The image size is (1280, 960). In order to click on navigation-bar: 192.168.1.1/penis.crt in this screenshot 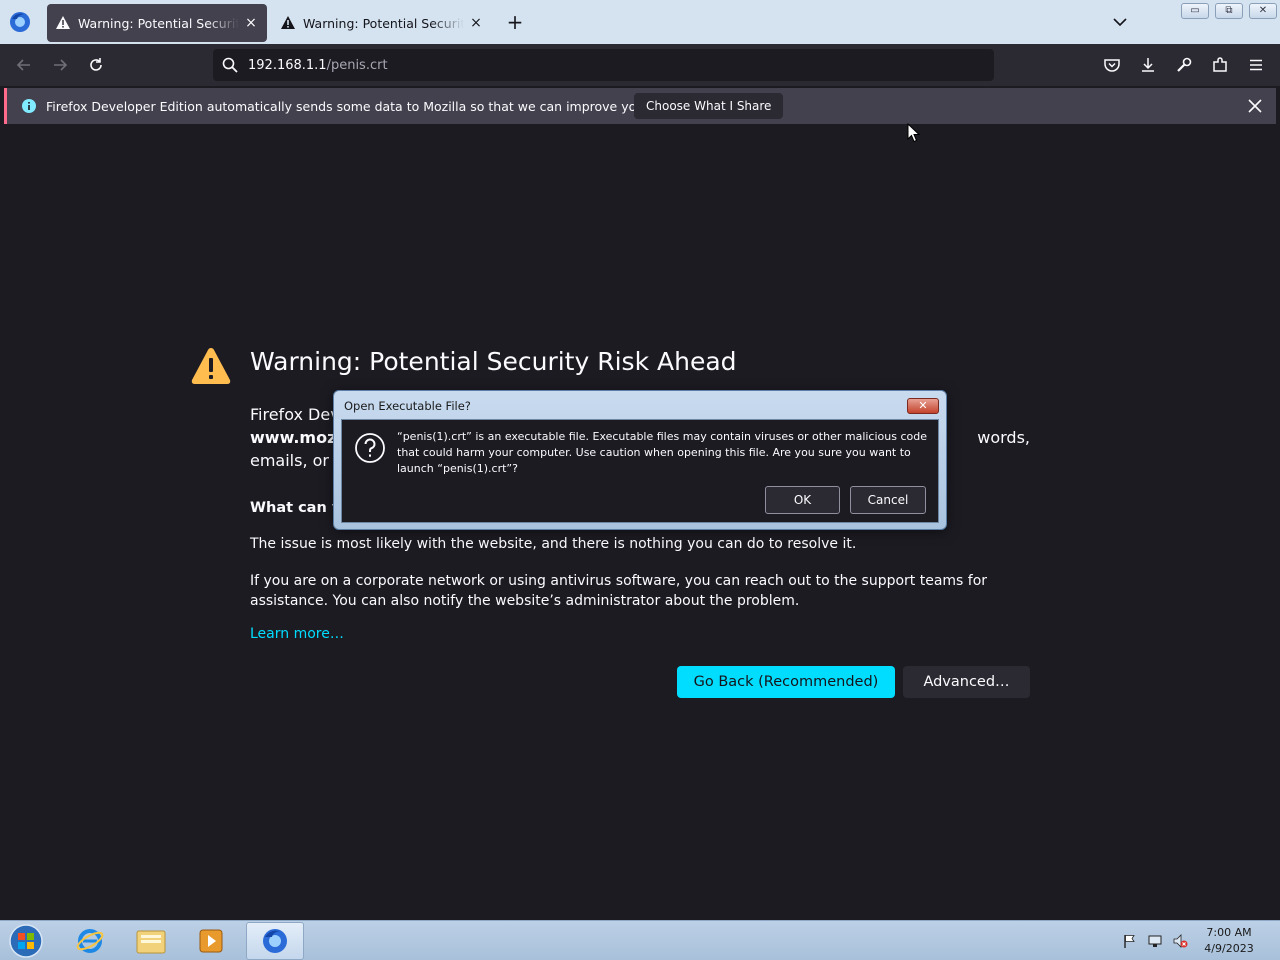, I will do `click(640, 65)`.